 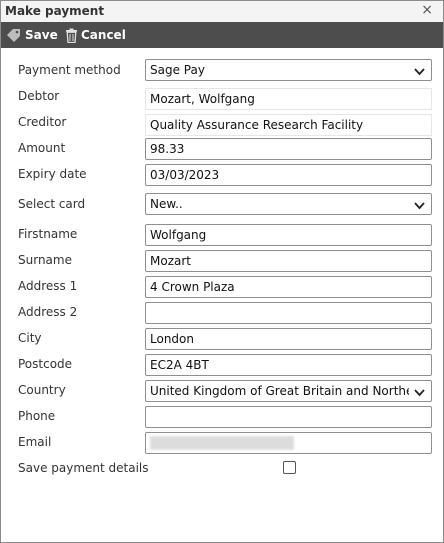 I want to click on city-input: London, so click(x=288, y=339).